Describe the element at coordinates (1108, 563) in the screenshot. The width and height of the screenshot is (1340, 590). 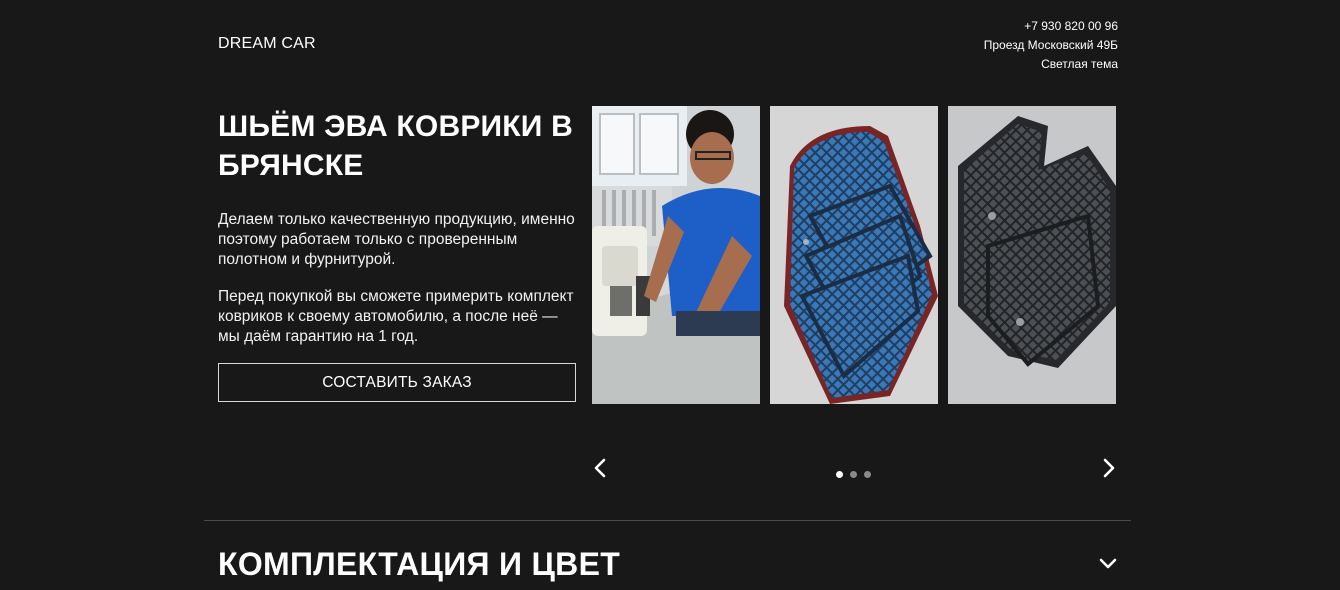
I see `chevron-down-icon` at that location.